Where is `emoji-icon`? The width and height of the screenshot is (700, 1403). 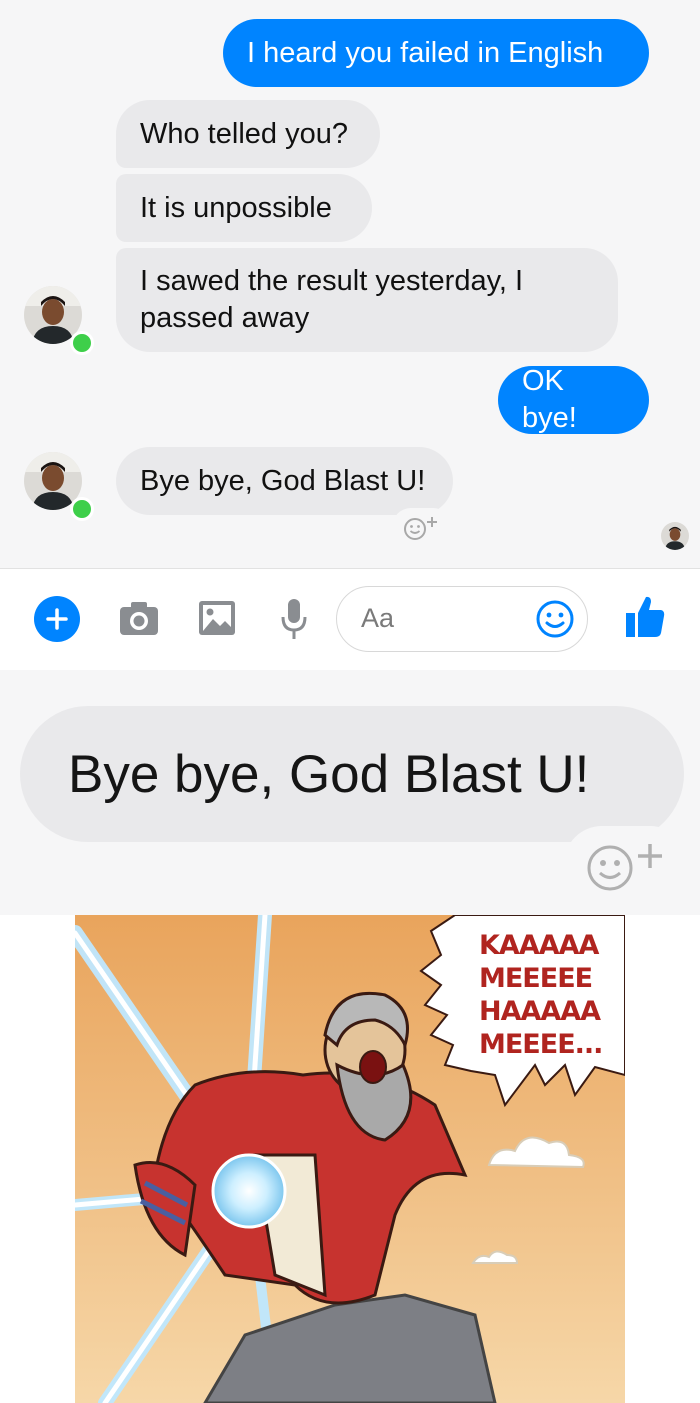
emoji-icon is located at coordinates (555, 619).